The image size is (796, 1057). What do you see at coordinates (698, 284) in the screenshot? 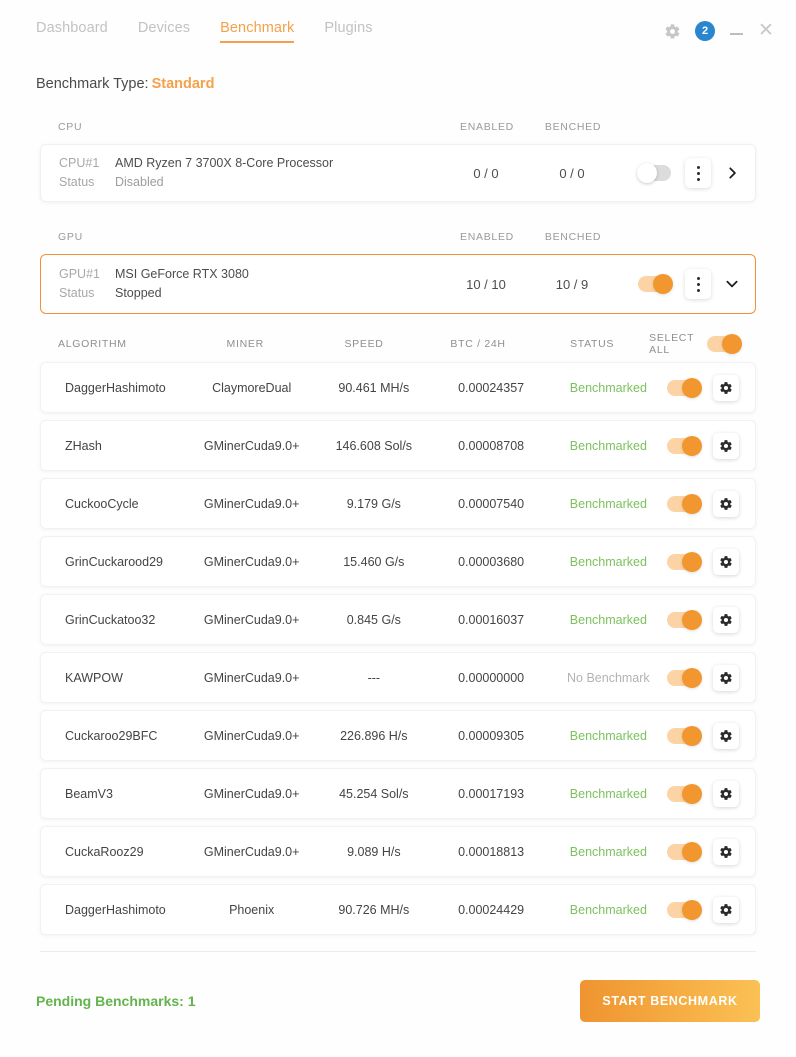
I see `gpu-more-options-icon` at bounding box center [698, 284].